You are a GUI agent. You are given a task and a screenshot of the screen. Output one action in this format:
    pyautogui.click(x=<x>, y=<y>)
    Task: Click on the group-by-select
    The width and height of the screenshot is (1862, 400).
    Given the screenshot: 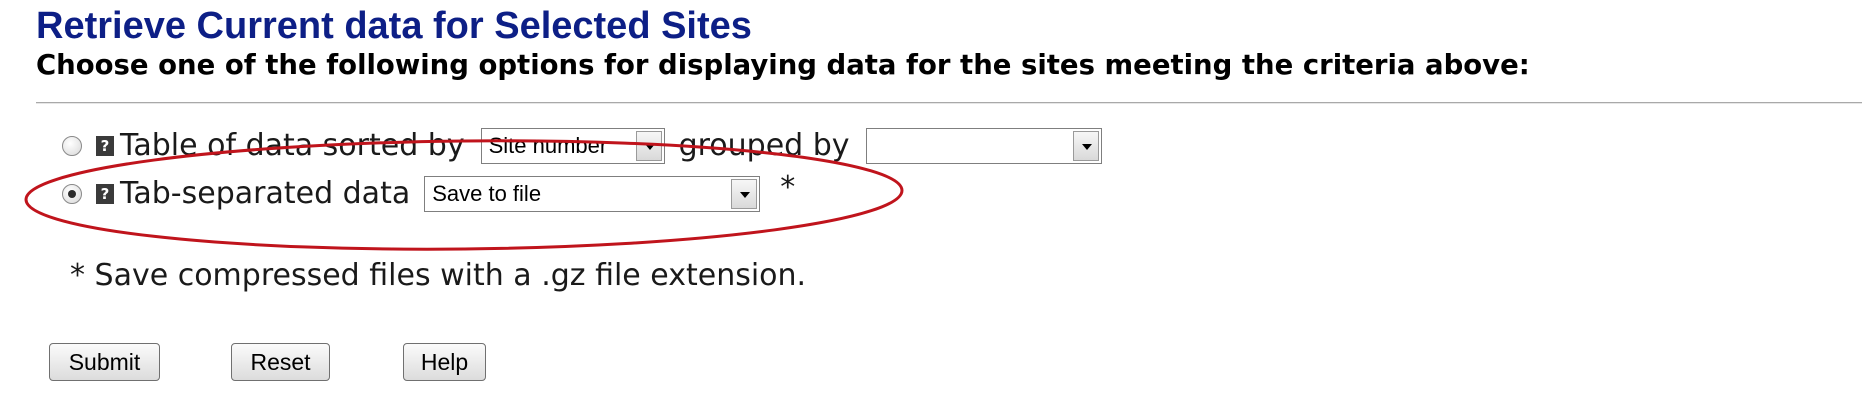 What is the action you would take?
    pyautogui.click(x=983, y=146)
    